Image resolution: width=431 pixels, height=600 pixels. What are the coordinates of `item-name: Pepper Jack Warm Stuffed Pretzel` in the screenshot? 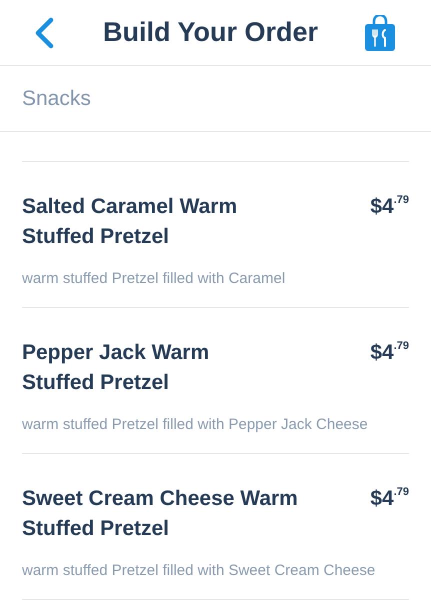 It's located at (116, 368).